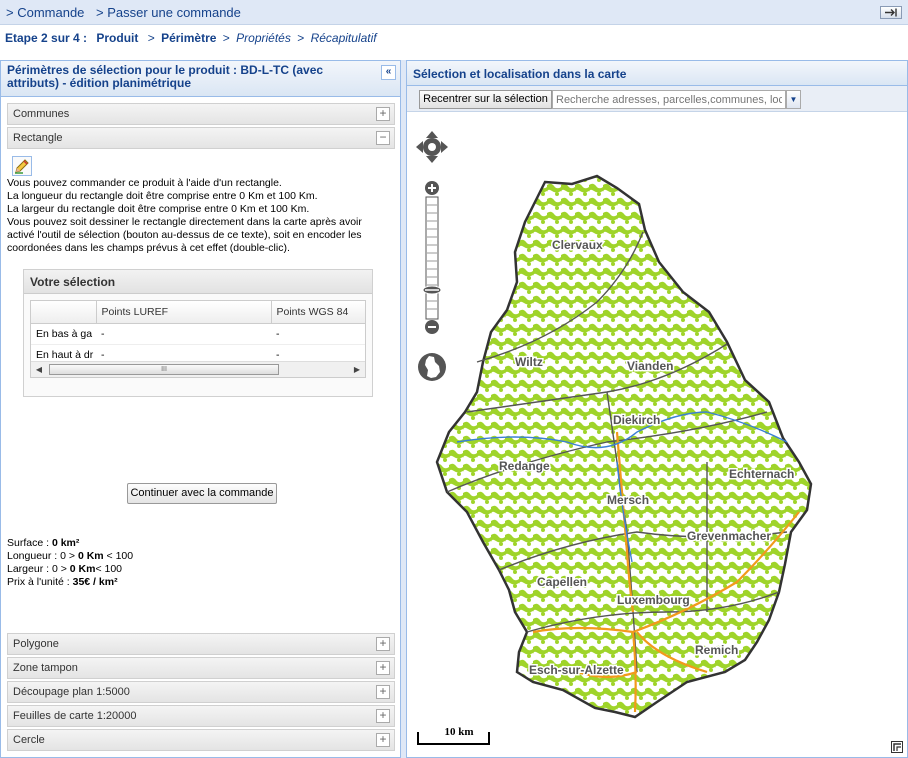 The width and height of the screenshot is (908, 758). I want to click on accordion-communes: Communes +, so click(201, 114).